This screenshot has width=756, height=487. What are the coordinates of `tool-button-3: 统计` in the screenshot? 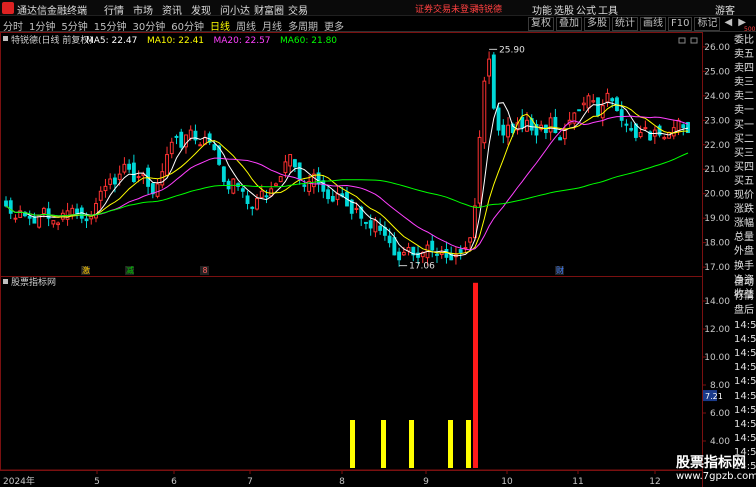 It's located at (625, 24).